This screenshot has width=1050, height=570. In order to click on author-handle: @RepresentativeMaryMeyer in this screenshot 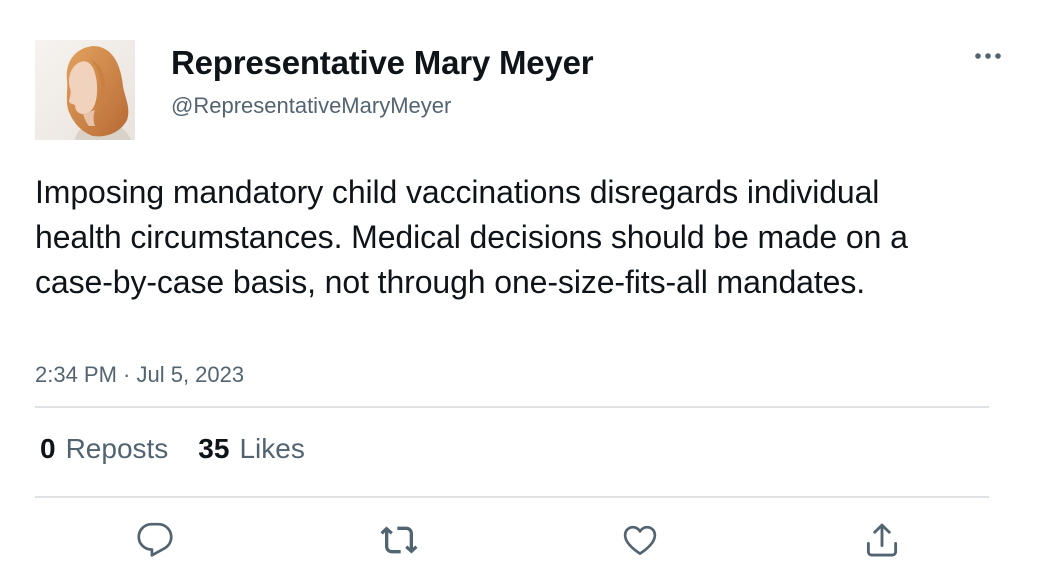, I will do `click(382, 106)`.